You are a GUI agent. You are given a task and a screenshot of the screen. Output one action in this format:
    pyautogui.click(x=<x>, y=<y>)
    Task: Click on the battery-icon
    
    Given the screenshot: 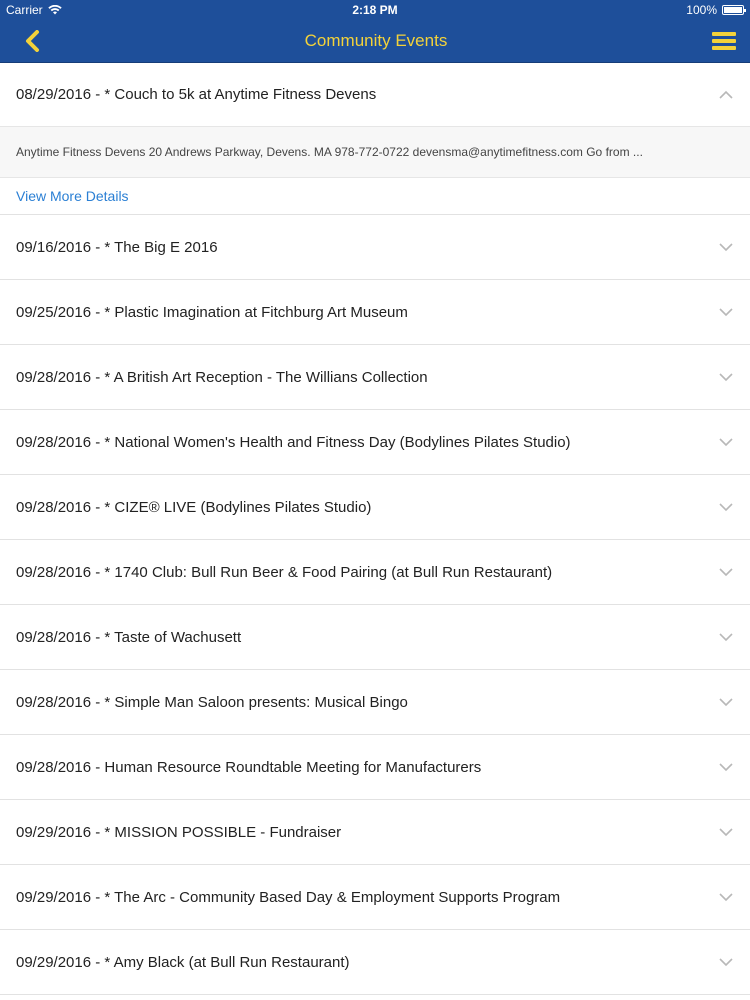 What is the action you would take?
    pyautogui.click(x=734, y=10)
    